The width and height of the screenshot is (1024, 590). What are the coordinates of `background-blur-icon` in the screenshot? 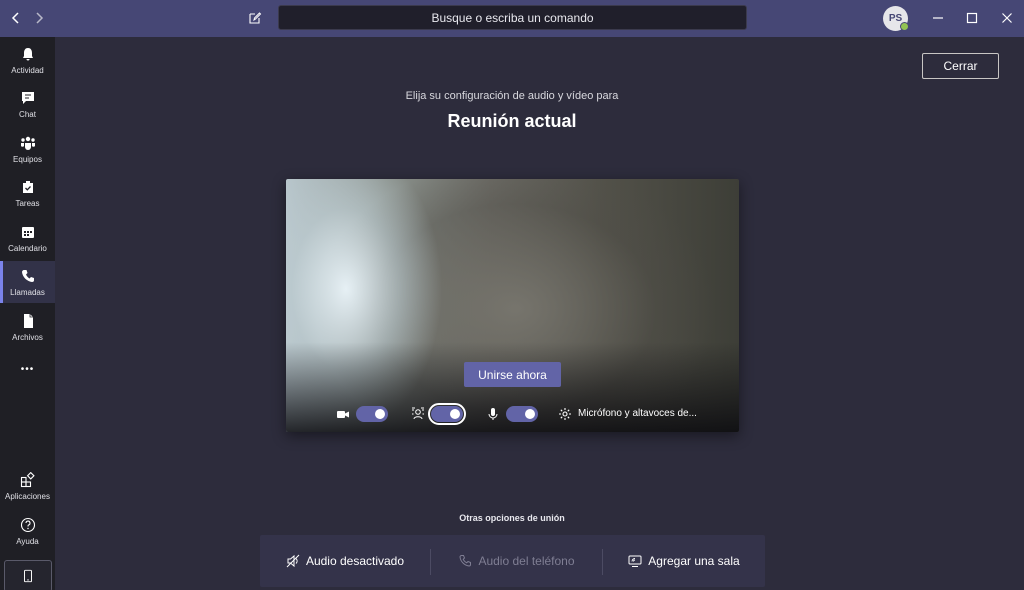 It's located at (418, 414).